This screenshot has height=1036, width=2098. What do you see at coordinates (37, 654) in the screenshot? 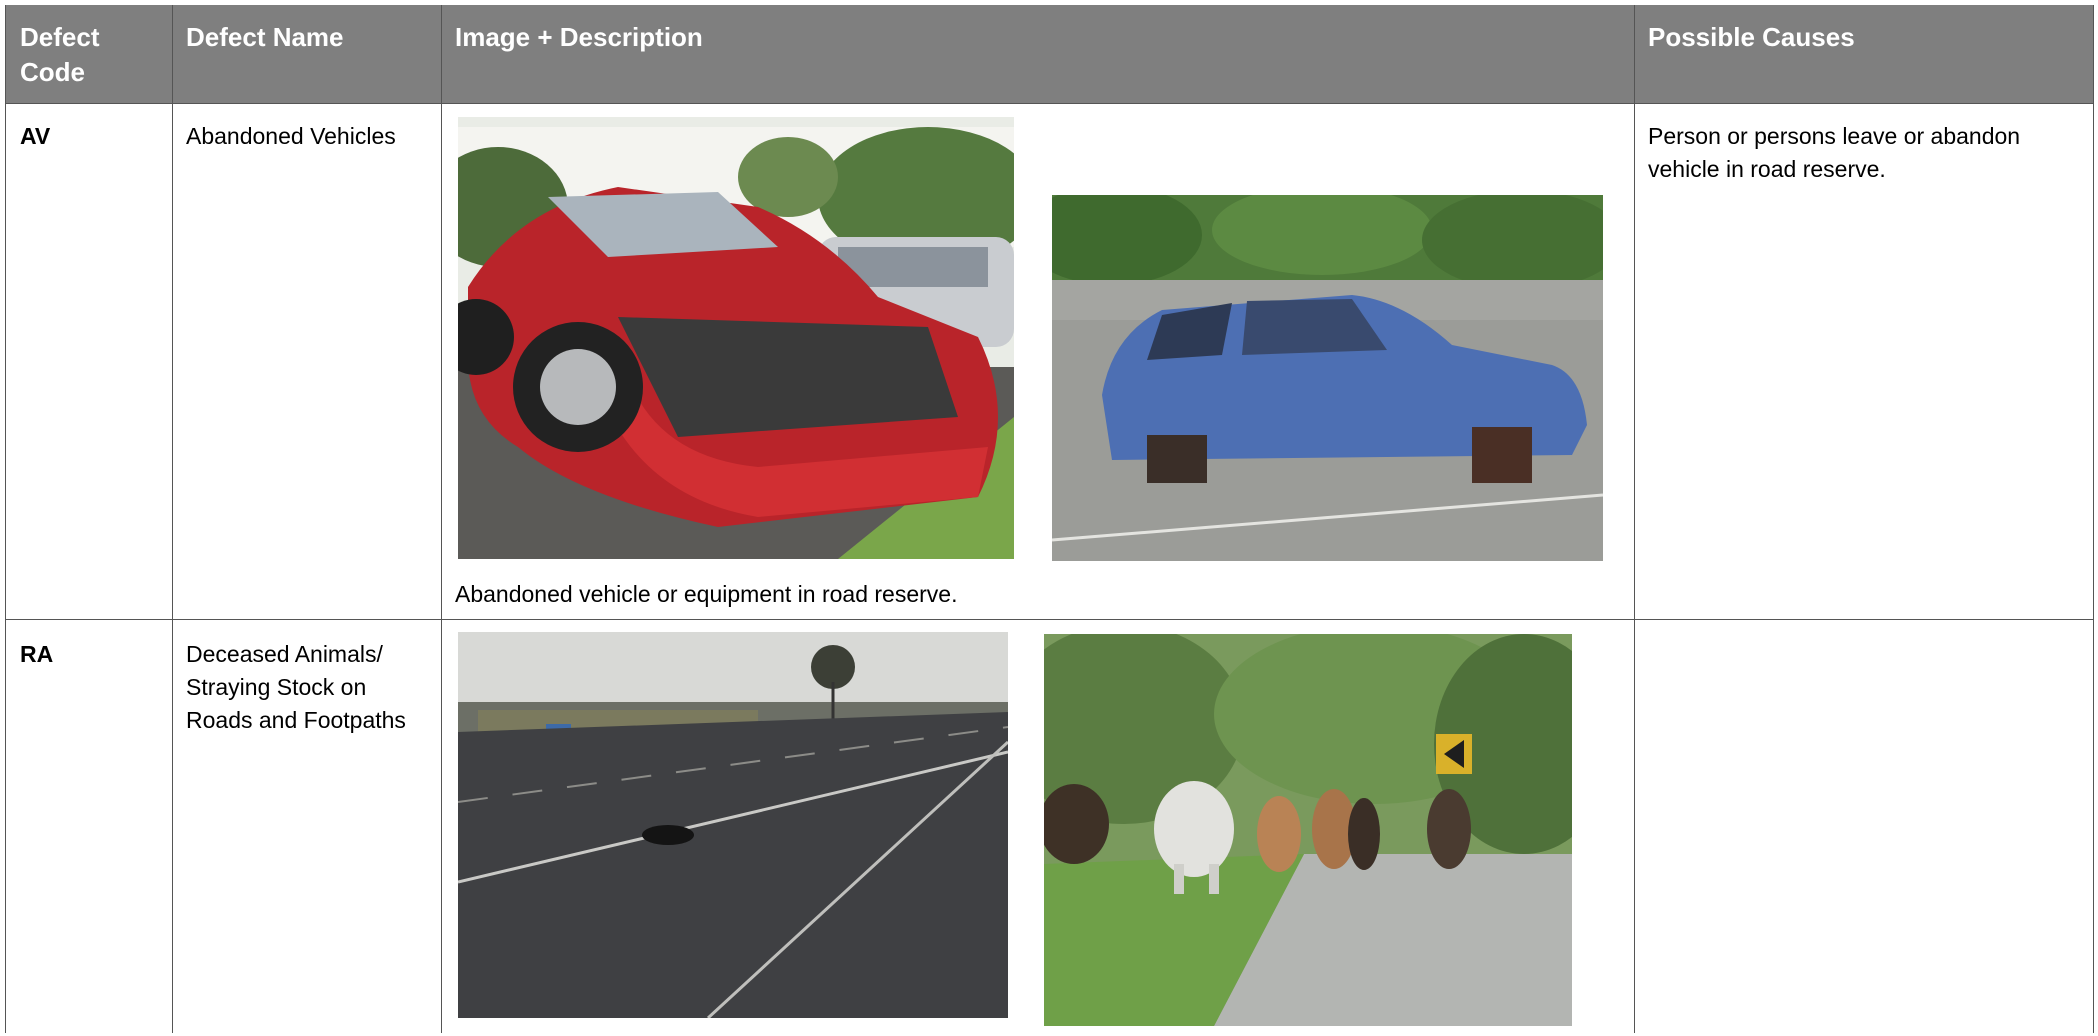
I see `defect-code: RA` at bounding box center [37, 654].